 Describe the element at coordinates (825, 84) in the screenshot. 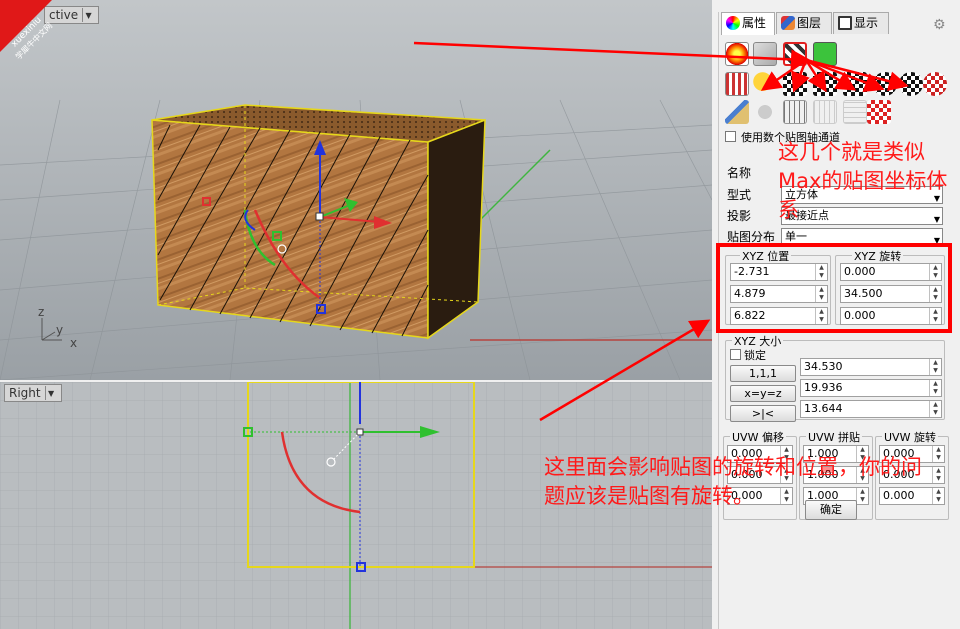

I see `box-mapping-icon` at that location.